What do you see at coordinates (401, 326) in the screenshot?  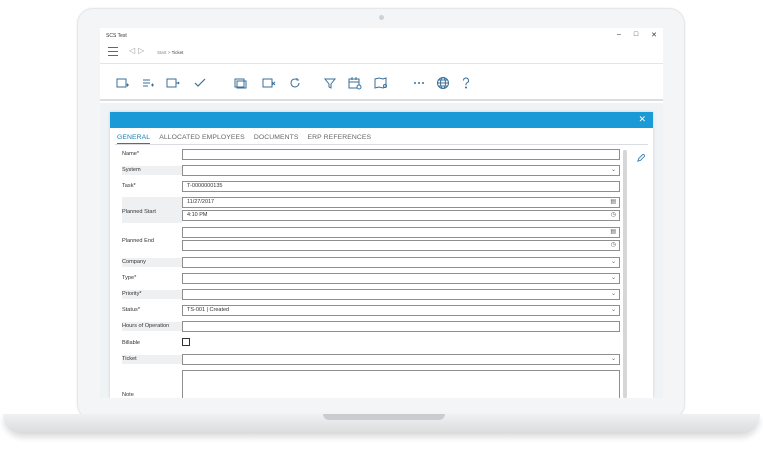 I see `hours-of-operation-input` at bounding box center [401, 326].